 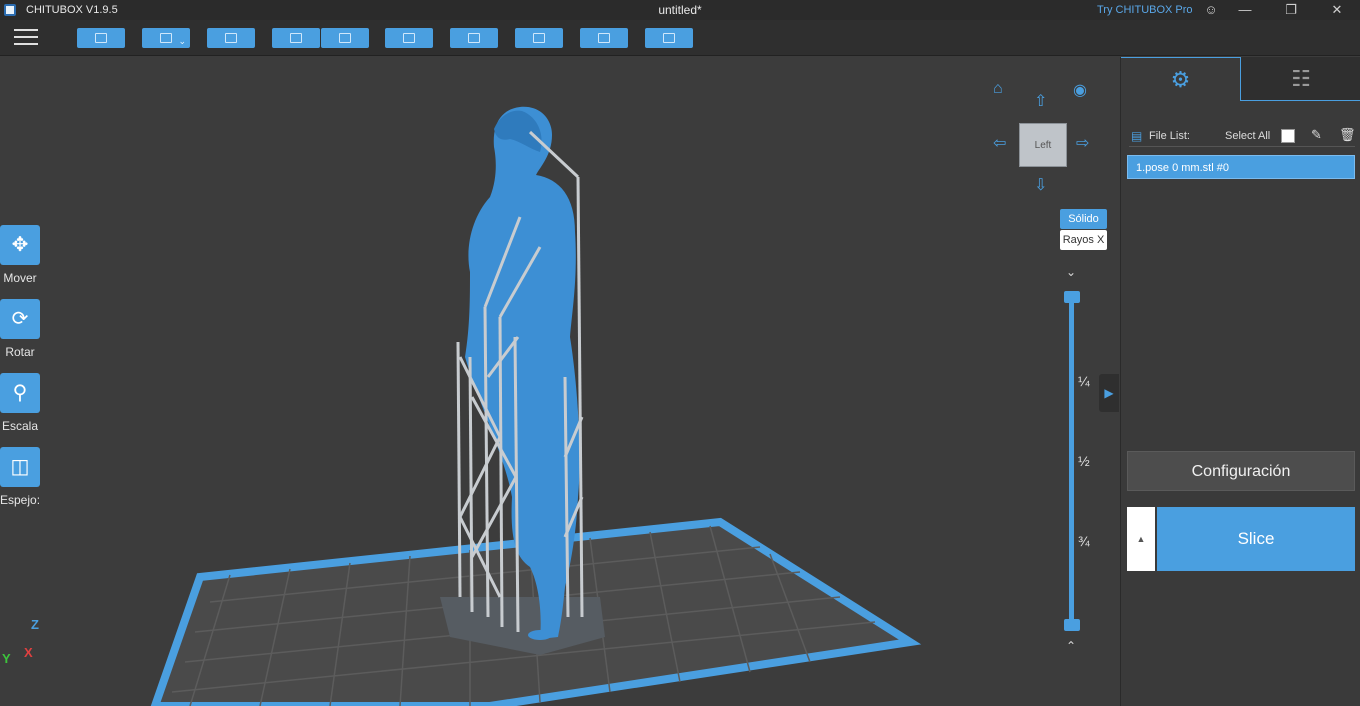 I want to click on import-icon, so click(x=231, y=38).